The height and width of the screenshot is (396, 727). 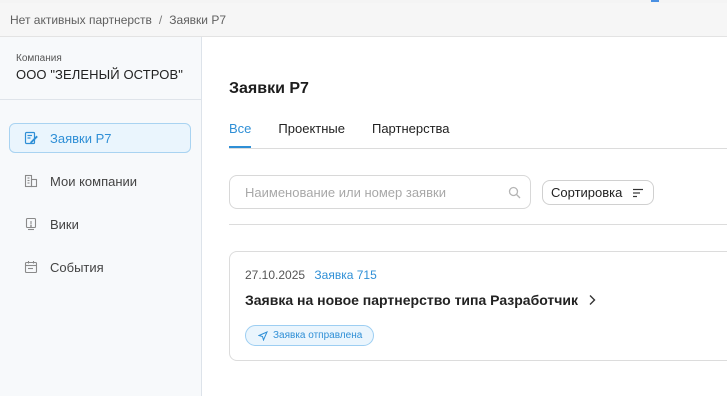 What do you see at coordinates (318, 335) in the screenshot?
I see `status-text: Заявка отправлена` at bounding box center [318, 335].